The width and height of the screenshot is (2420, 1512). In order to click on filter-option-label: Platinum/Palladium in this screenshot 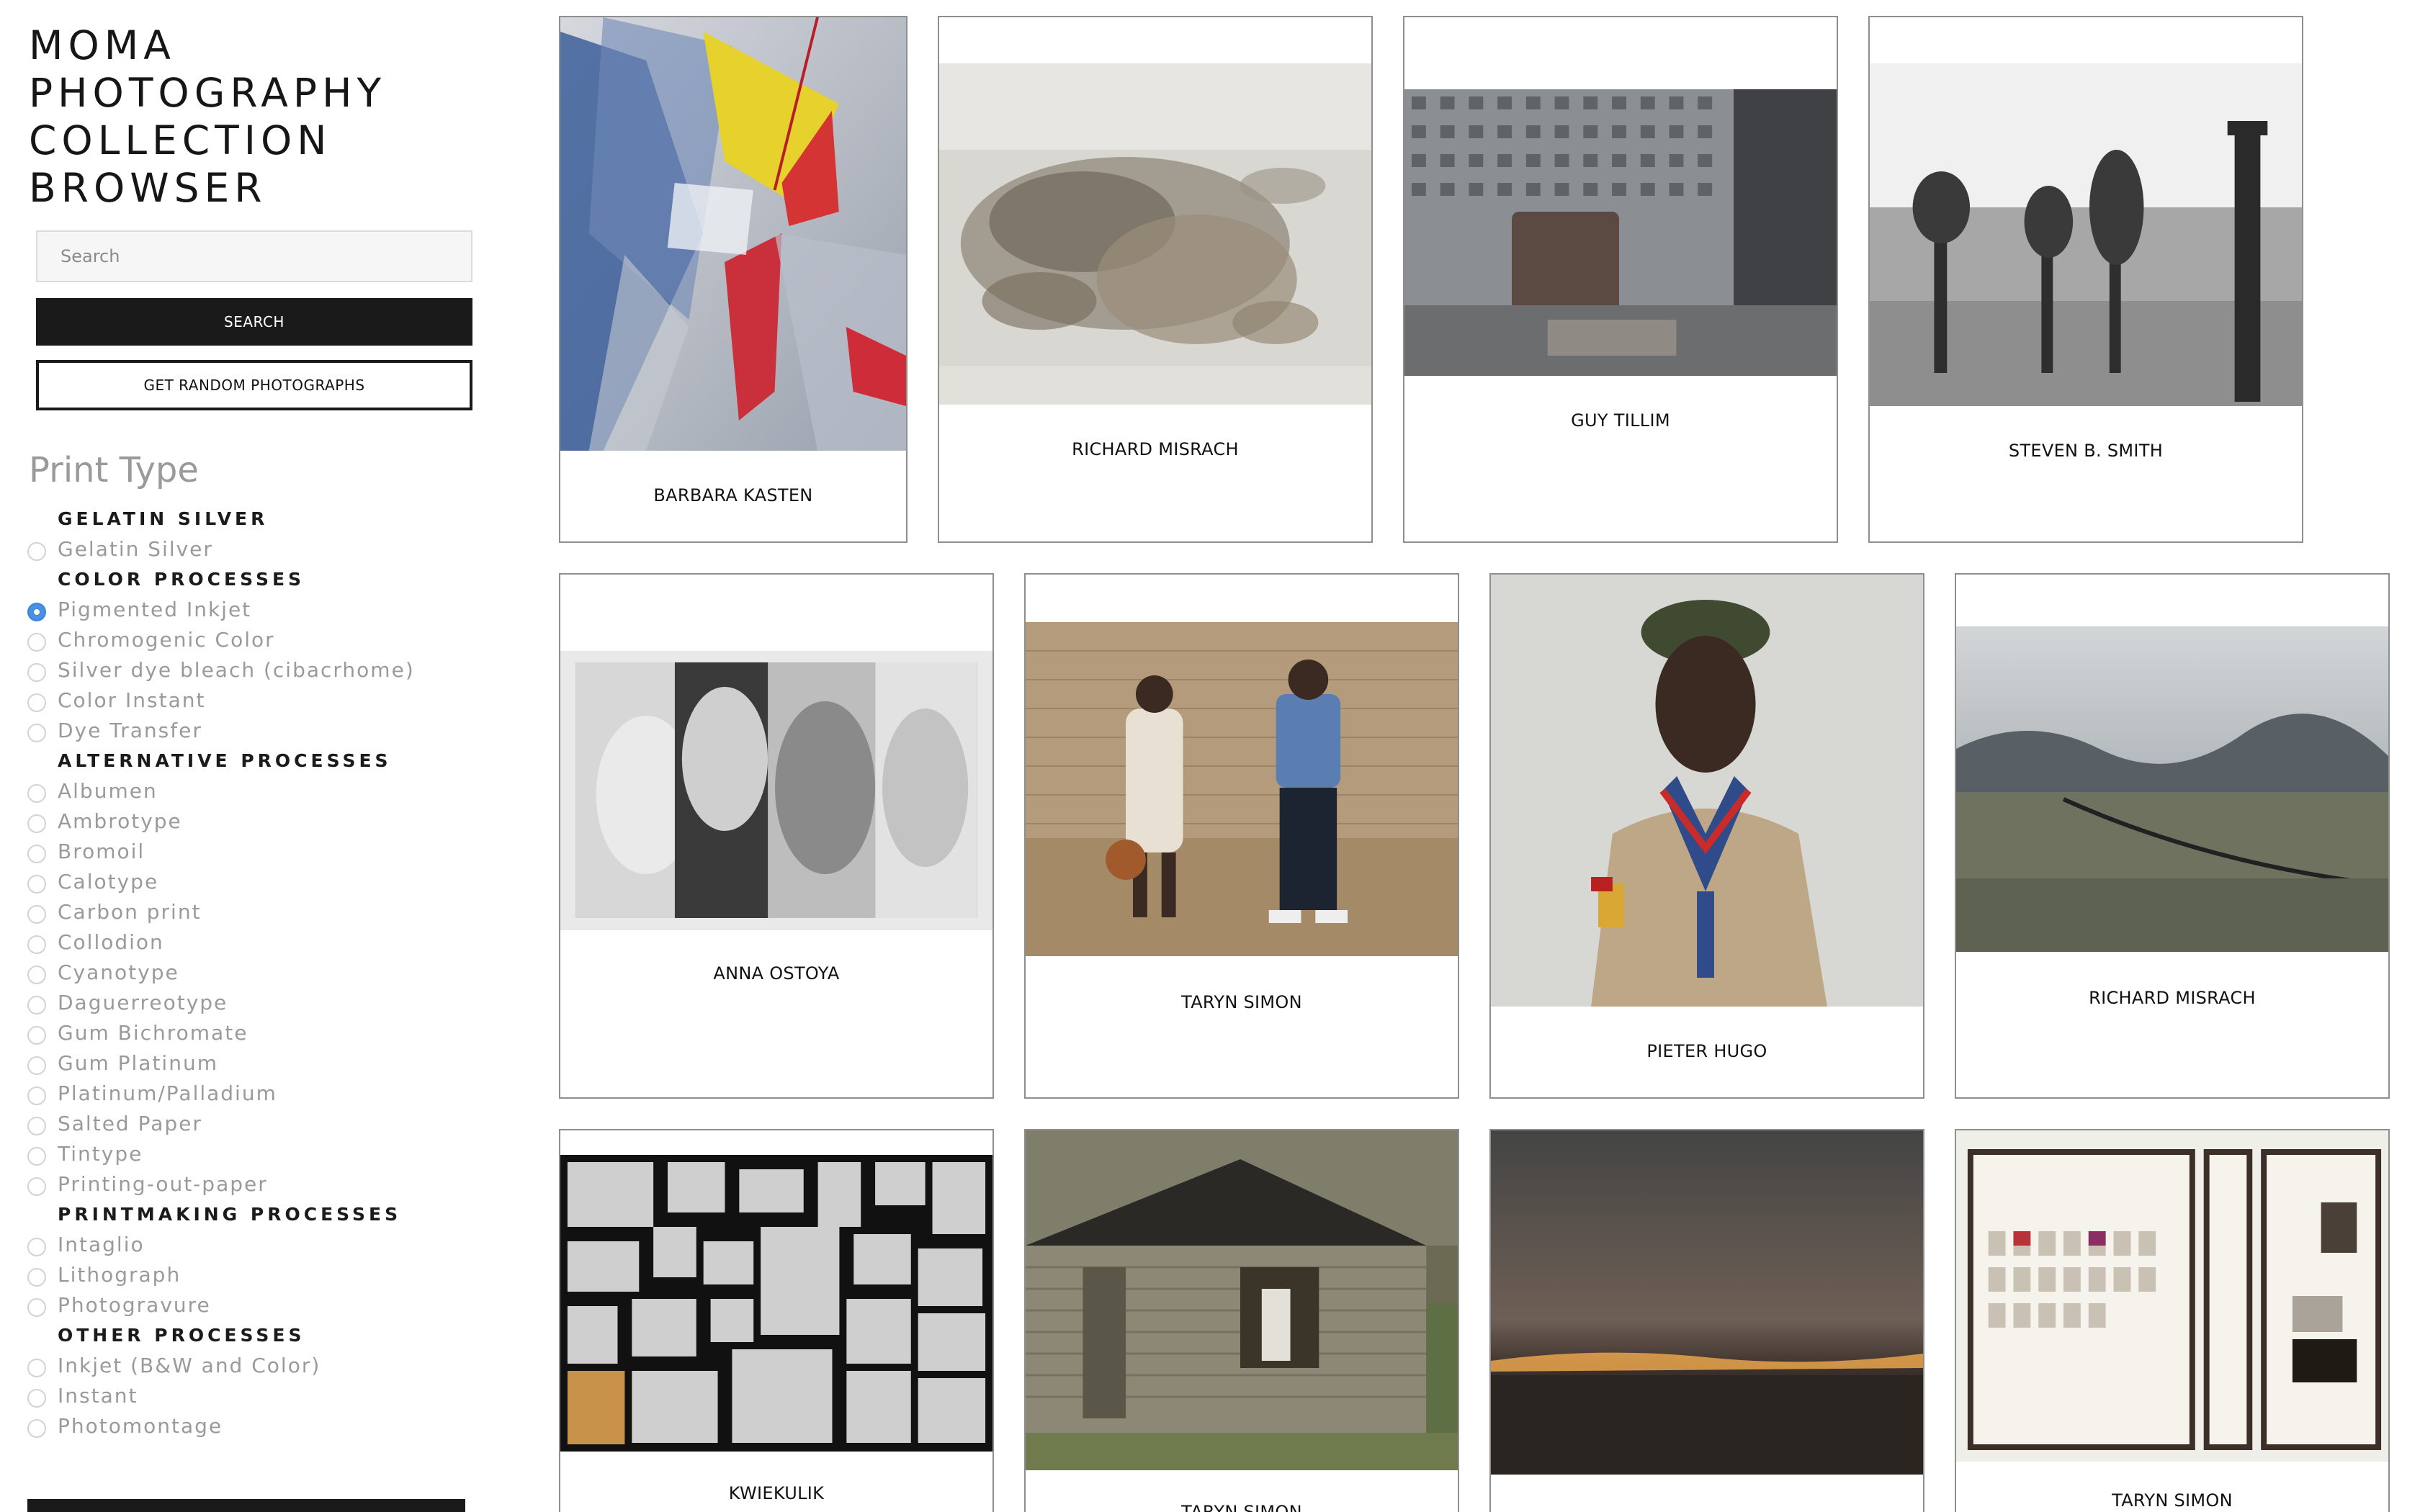, I will do `click(167, 1093)`.